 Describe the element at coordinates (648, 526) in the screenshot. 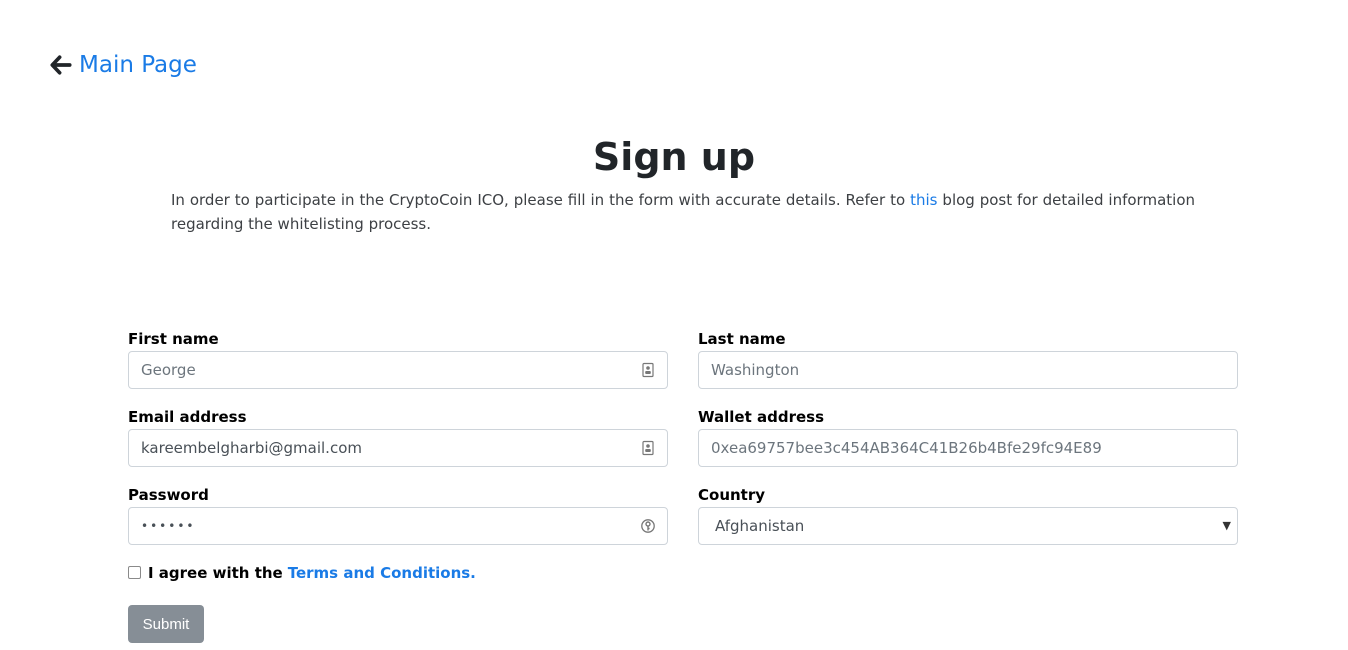

I see `key-icon` at that location.